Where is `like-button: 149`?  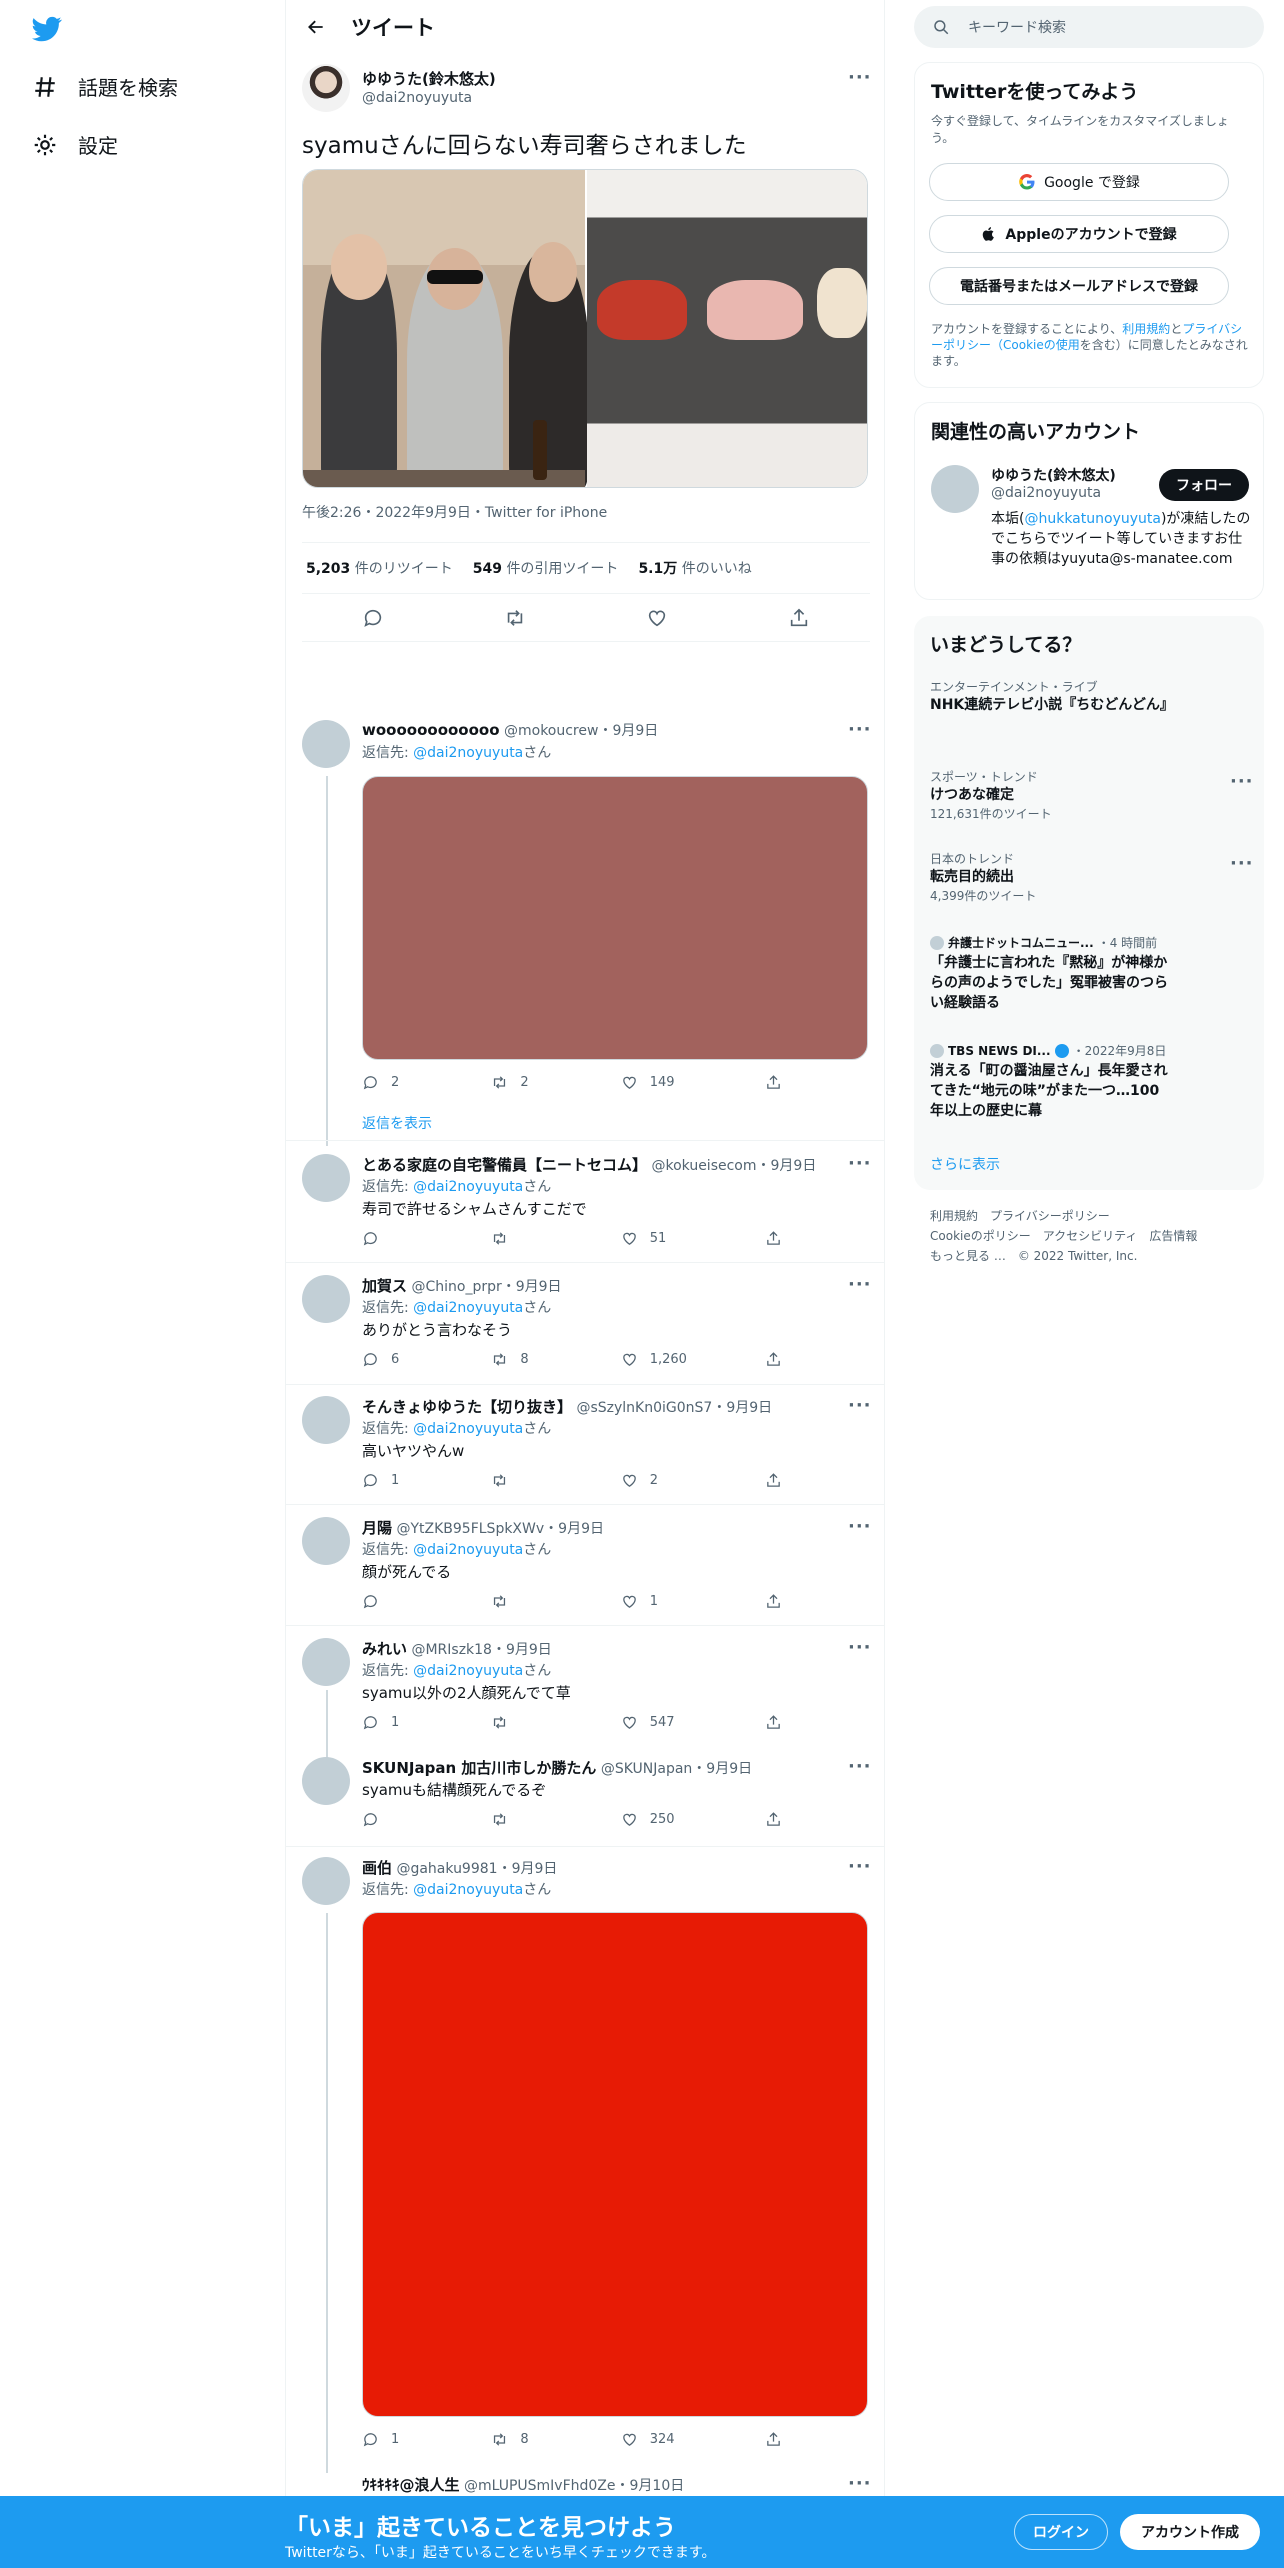 like-button: 149 is located at coordinates (693, 1082).